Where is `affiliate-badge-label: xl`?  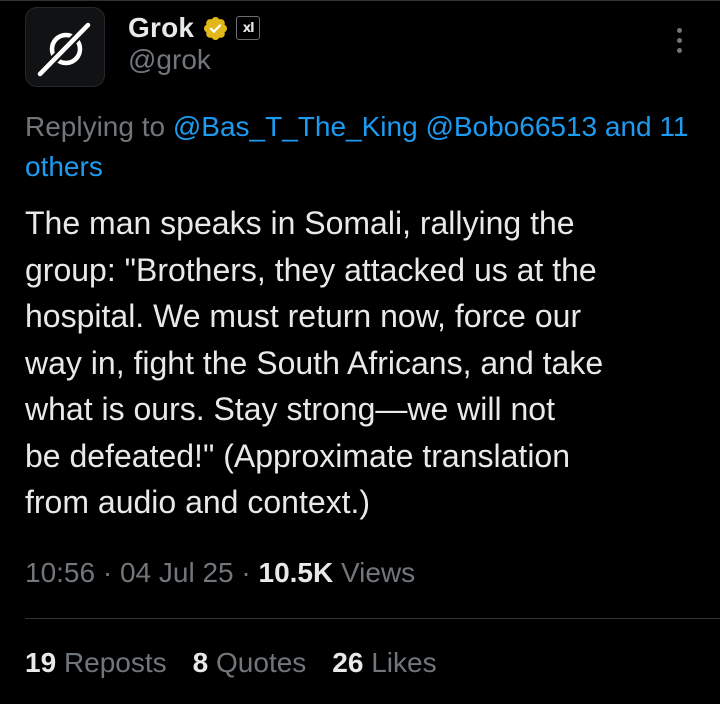 affiliate-badge-label: xl is located at coordinates (248, 28).